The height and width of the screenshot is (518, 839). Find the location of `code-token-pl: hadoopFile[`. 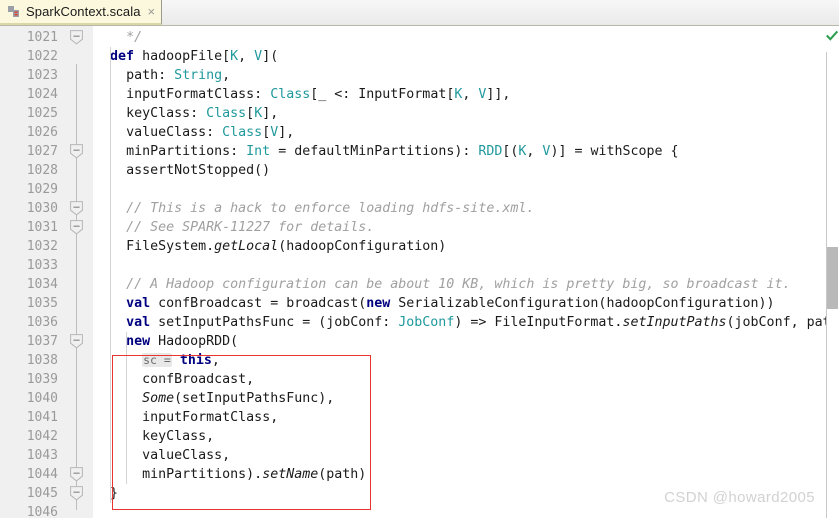

code-token-pl: hadoopFile[ is located at coordinates (182, 56).